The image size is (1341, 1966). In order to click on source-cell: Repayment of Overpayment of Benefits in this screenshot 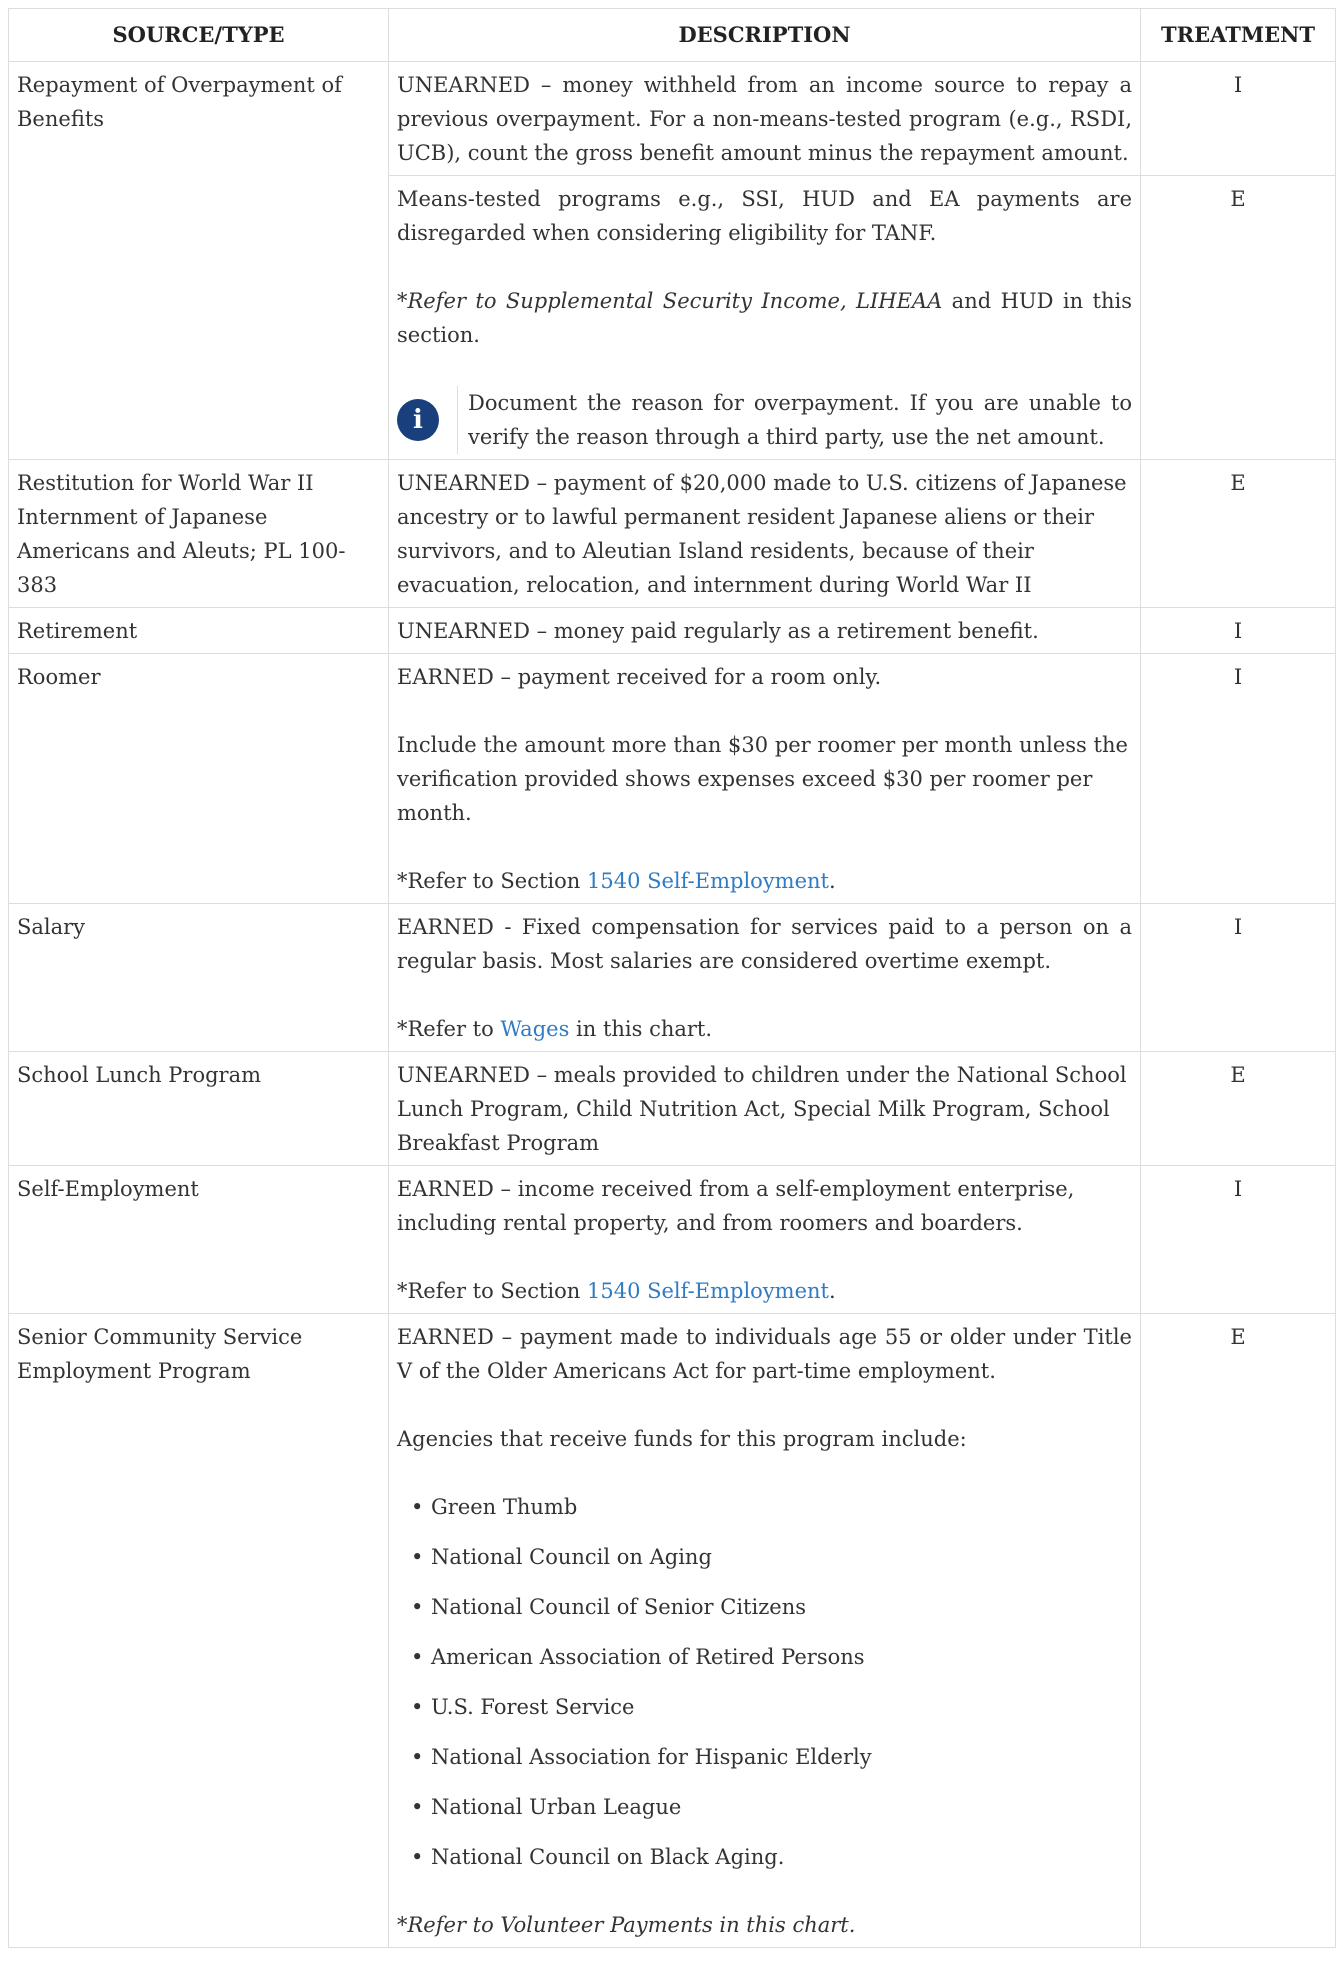, I will do `click(198, 260)`.